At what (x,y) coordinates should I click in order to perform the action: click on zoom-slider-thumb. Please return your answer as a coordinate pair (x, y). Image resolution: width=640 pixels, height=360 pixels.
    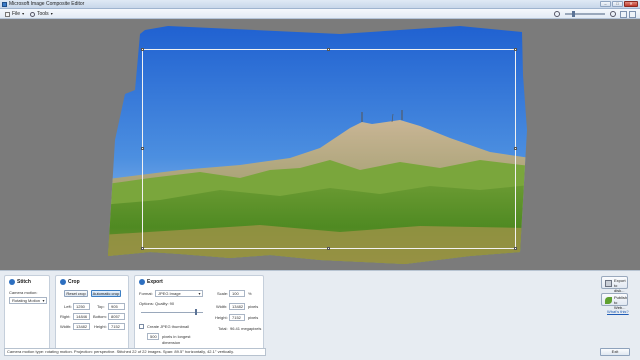
    Looking at the image, I should click on (574, 14).